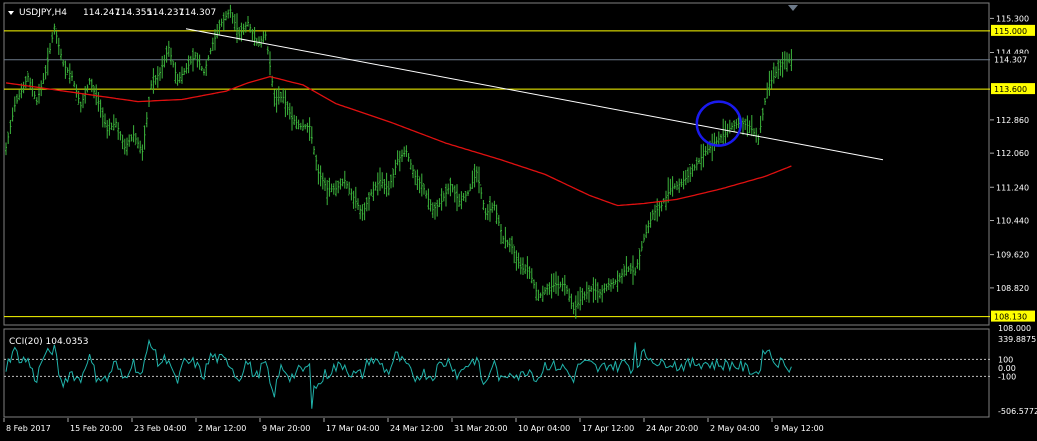  I want to click on ohlc-close: 114.307, so click(197, 13).